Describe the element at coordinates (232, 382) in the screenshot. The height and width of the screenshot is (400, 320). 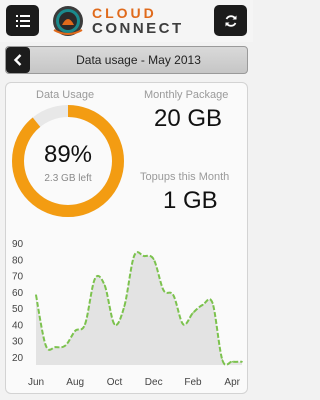
I see `x-tick-label: Apr` at that location.